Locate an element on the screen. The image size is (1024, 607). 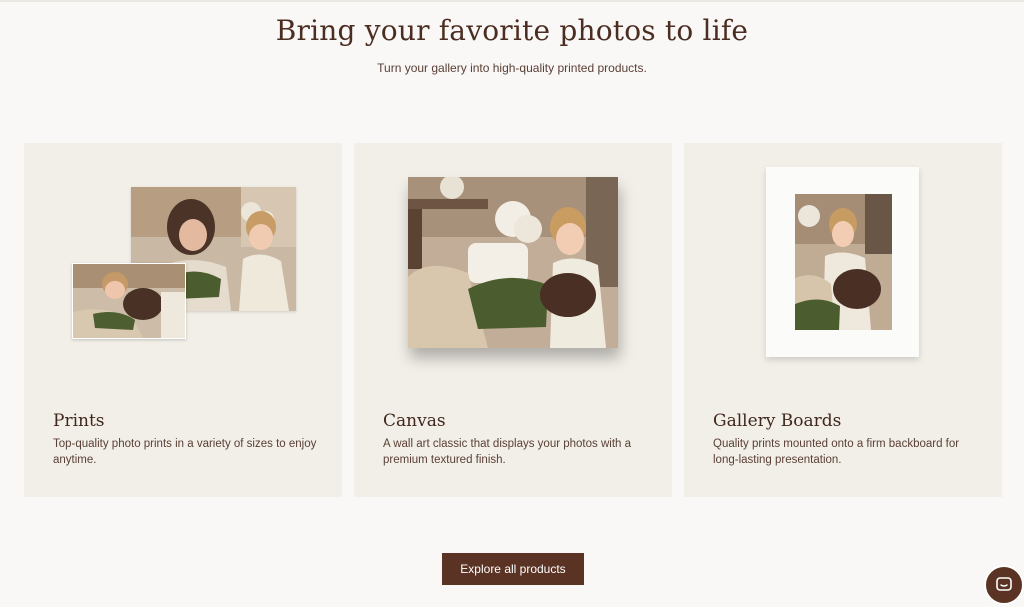
canvas-photo is located at coordinates (513, 262).